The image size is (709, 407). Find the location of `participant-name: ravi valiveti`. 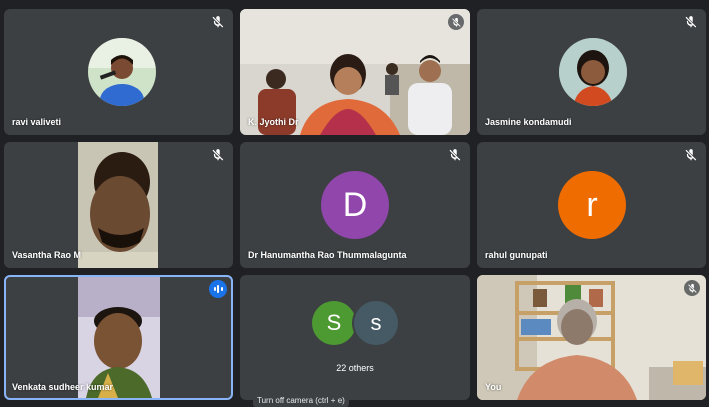

participant-name: ravi valiveti is located at coordinates (37, 122).